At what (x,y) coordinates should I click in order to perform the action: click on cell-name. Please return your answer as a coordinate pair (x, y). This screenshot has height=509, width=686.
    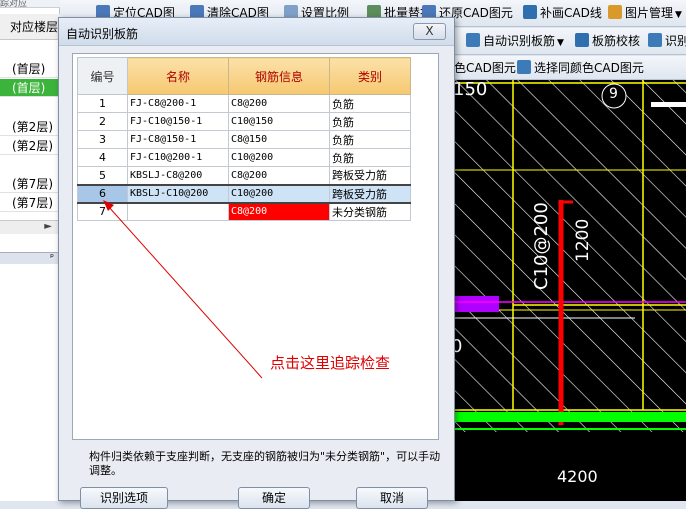
    Looking at the image, I should click on (178, 211).